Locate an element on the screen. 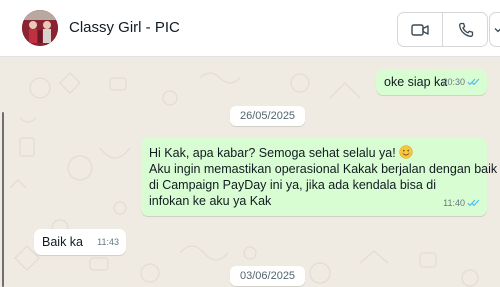 This screenshot has width=500, height=287. message-text: oke siap ka is located at coordinates (416, 82).